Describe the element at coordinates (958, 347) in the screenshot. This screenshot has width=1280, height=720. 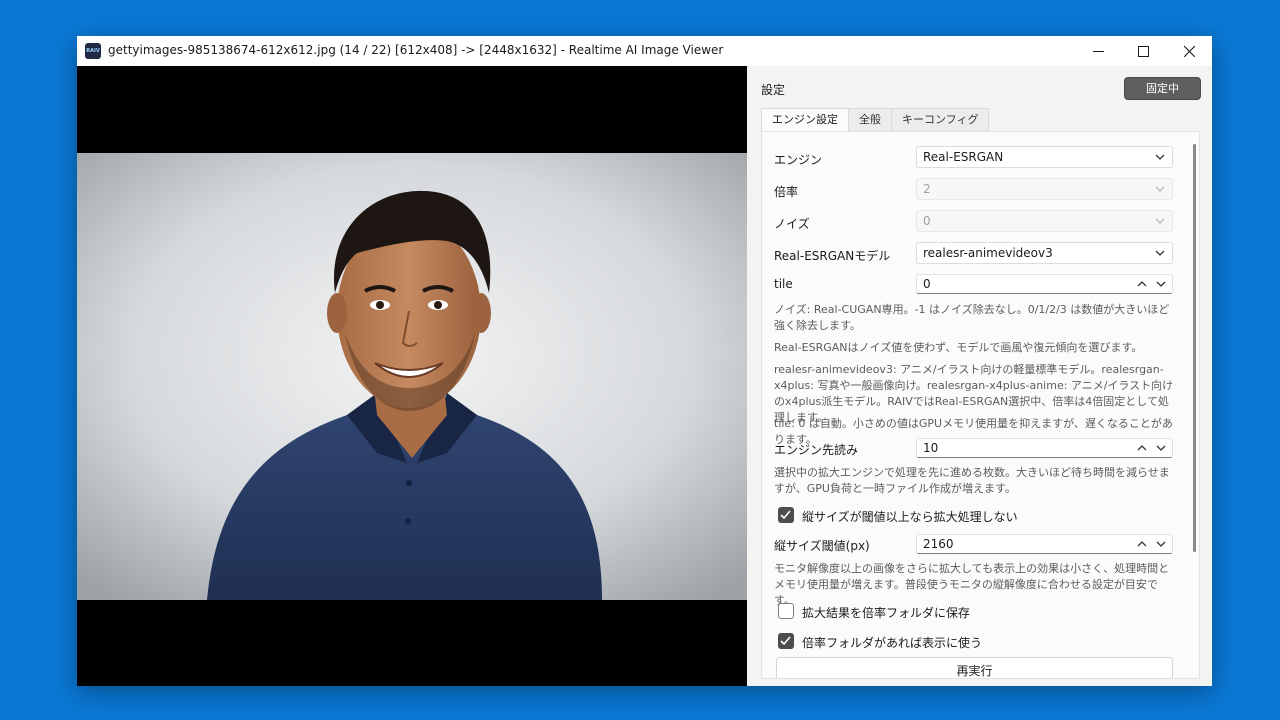
I see `help-esrgan: Real-ESRGANはノイズ値を使わず、モデルで画風や復元傾向を選びます。` at that location.